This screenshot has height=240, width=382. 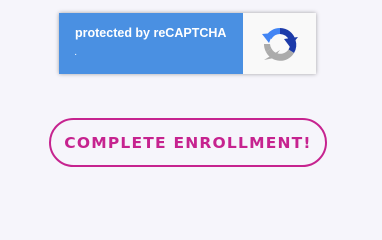 I want to click on recaptcha-logo-panel, so click(x=279, y=43).